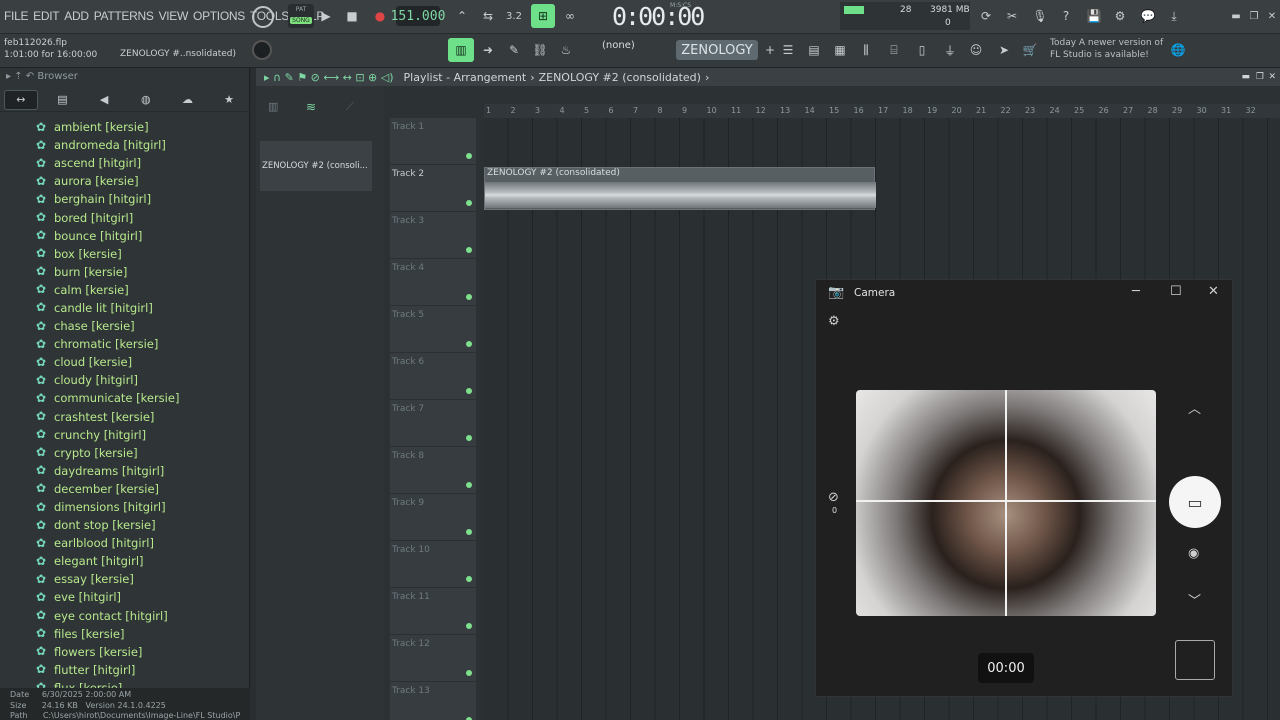 The image size is (1280, 720). I want to click on playlist-tools-icon: ▸ ∩ ✎ ⚑ ⊘ ⟷ ↔ ⊡ ⊕ ◁), so click(329, 77).